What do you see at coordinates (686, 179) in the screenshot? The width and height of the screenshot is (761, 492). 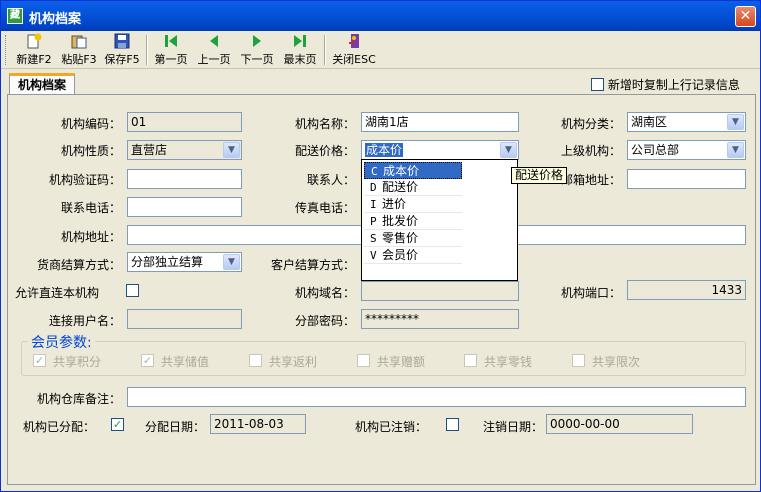 I see `zip-field` at bounding box center [686, 179].